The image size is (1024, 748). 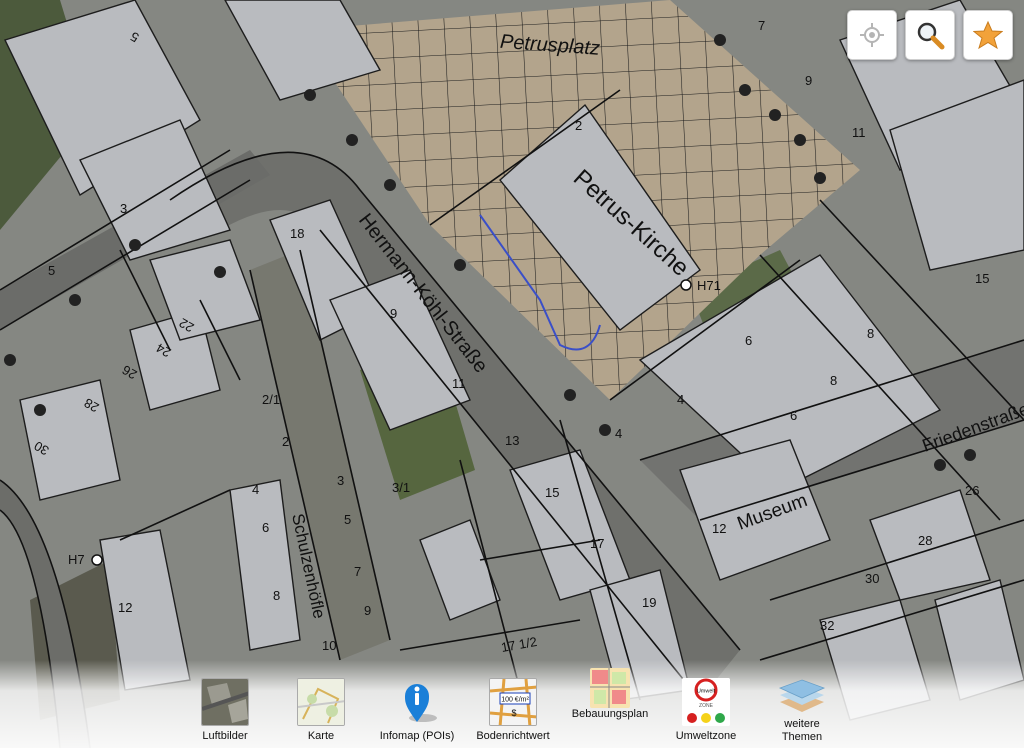 I want to click on favorites-button, so click(x=988, y=35).